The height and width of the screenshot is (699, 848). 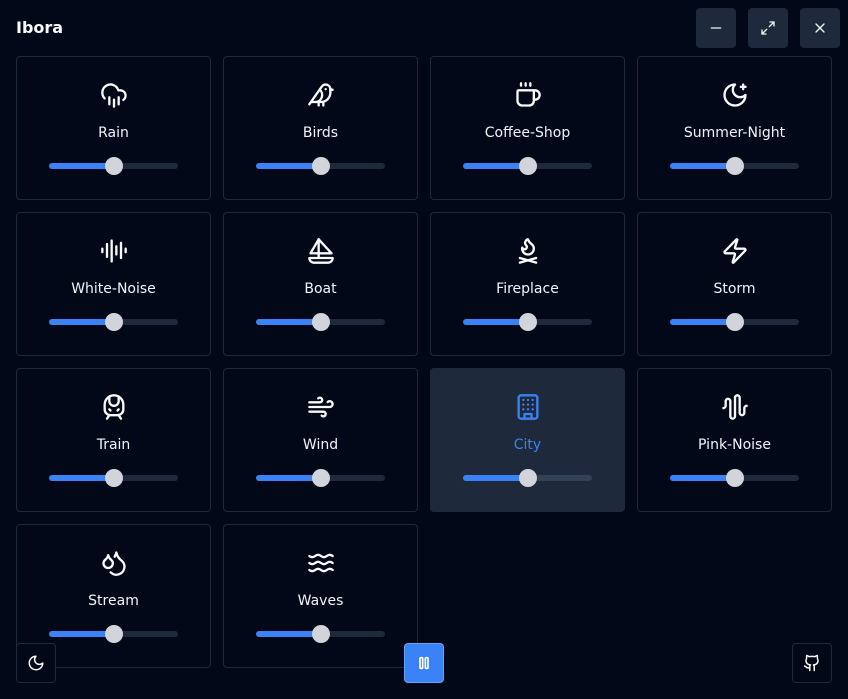 What do you see at coordinates (113, 601) in the screenshot?
I see `sound-label: Stream` at bounding box center [113, 601].